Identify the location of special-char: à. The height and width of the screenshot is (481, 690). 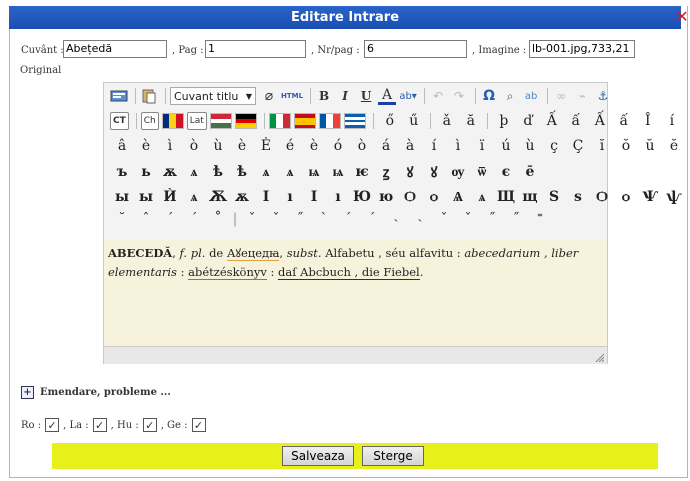
(410, 146).